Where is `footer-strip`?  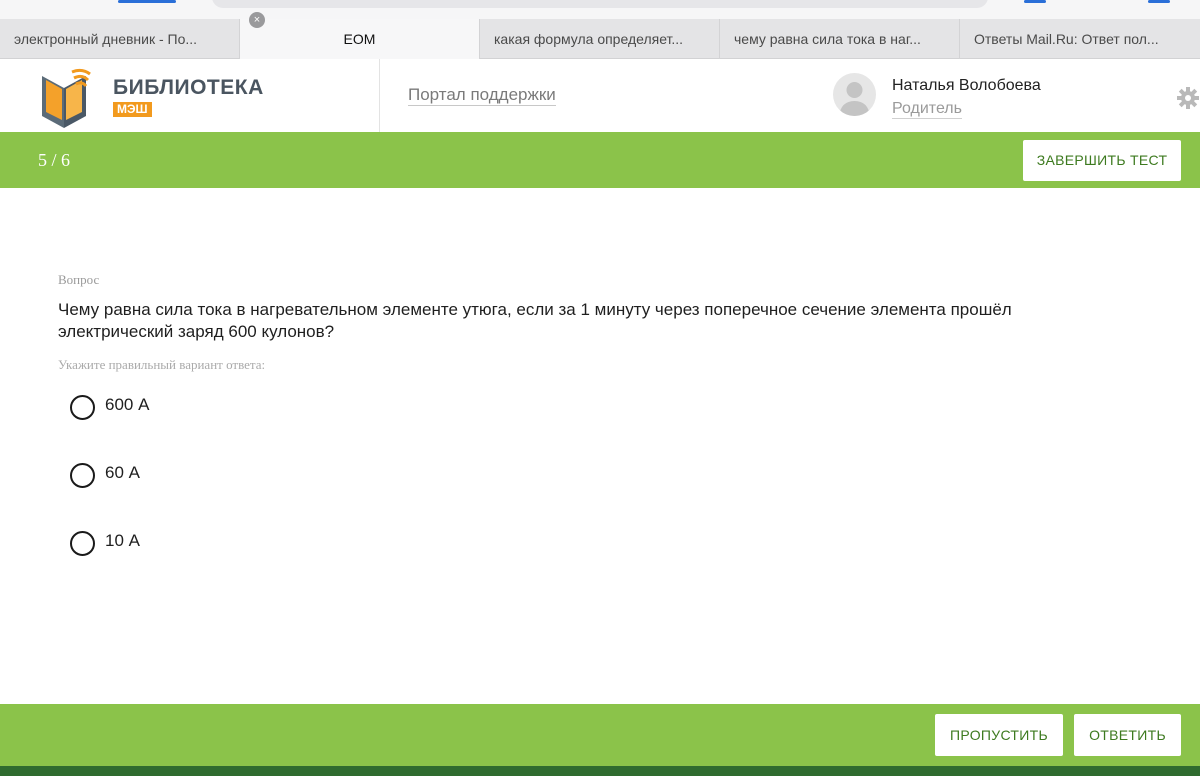 footer-strip is located at coordinates (600, 771).